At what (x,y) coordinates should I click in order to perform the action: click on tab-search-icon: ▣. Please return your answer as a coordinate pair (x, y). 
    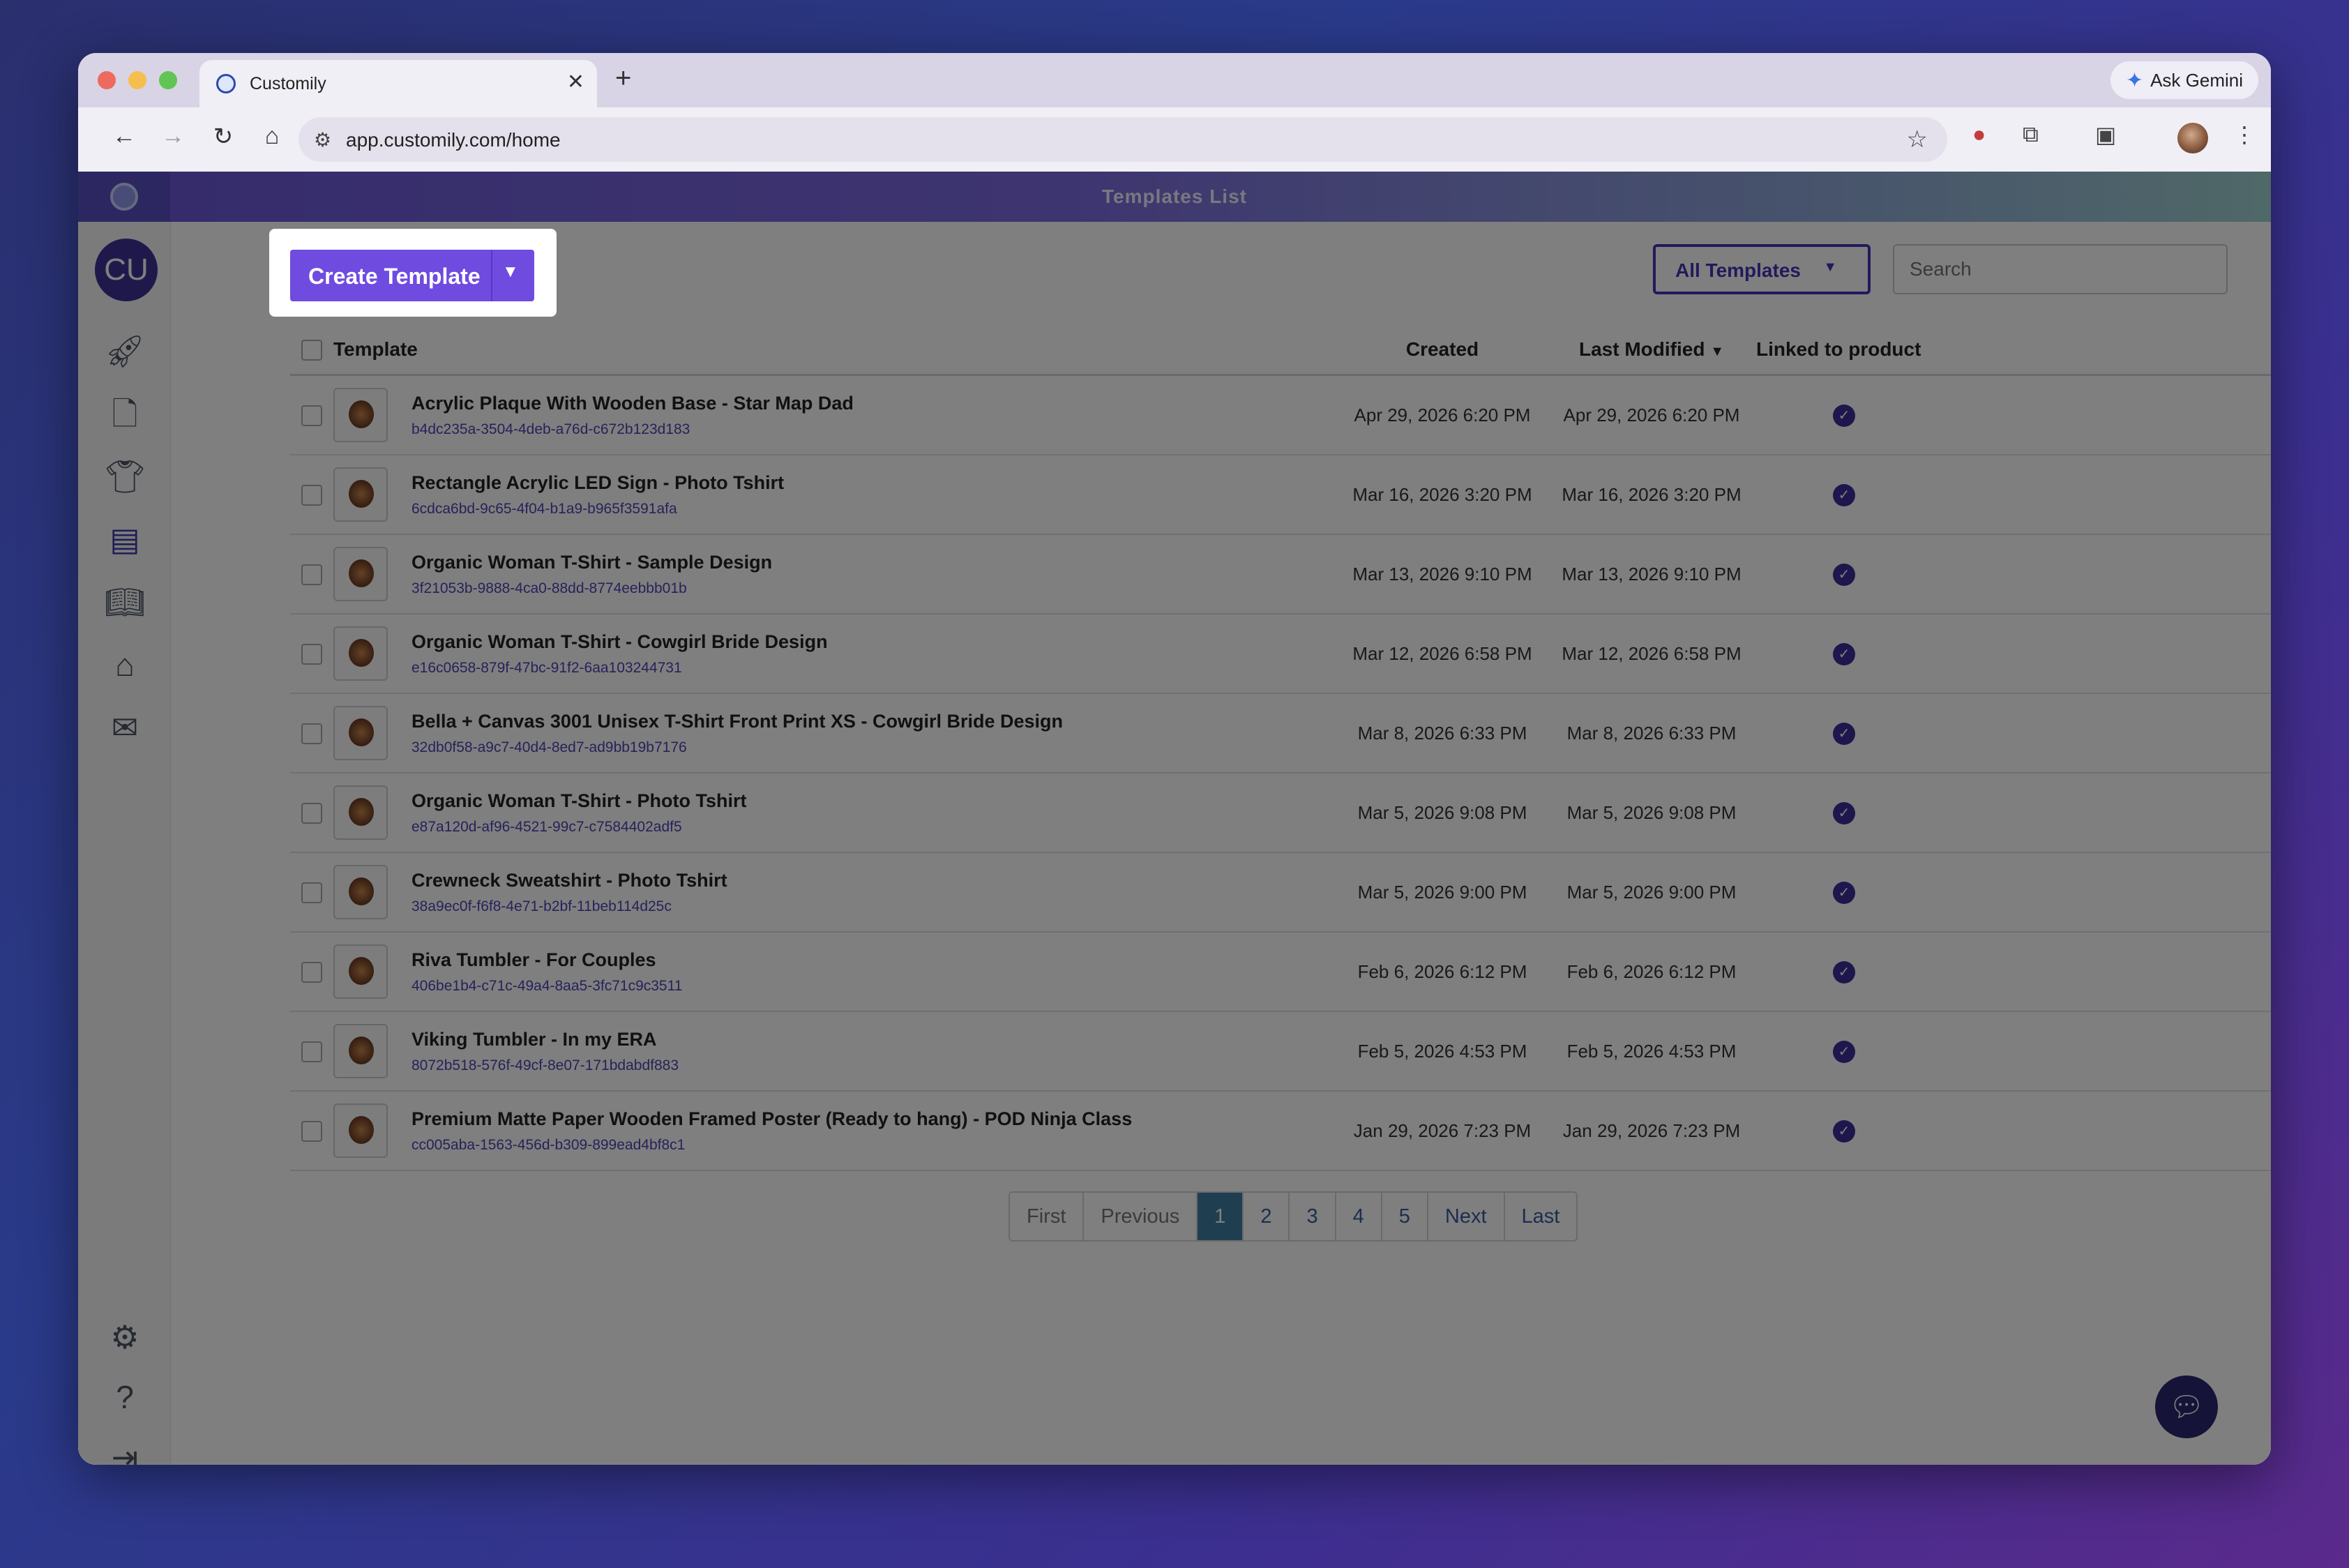
    Looking at the image, I should click on (2106, 134).